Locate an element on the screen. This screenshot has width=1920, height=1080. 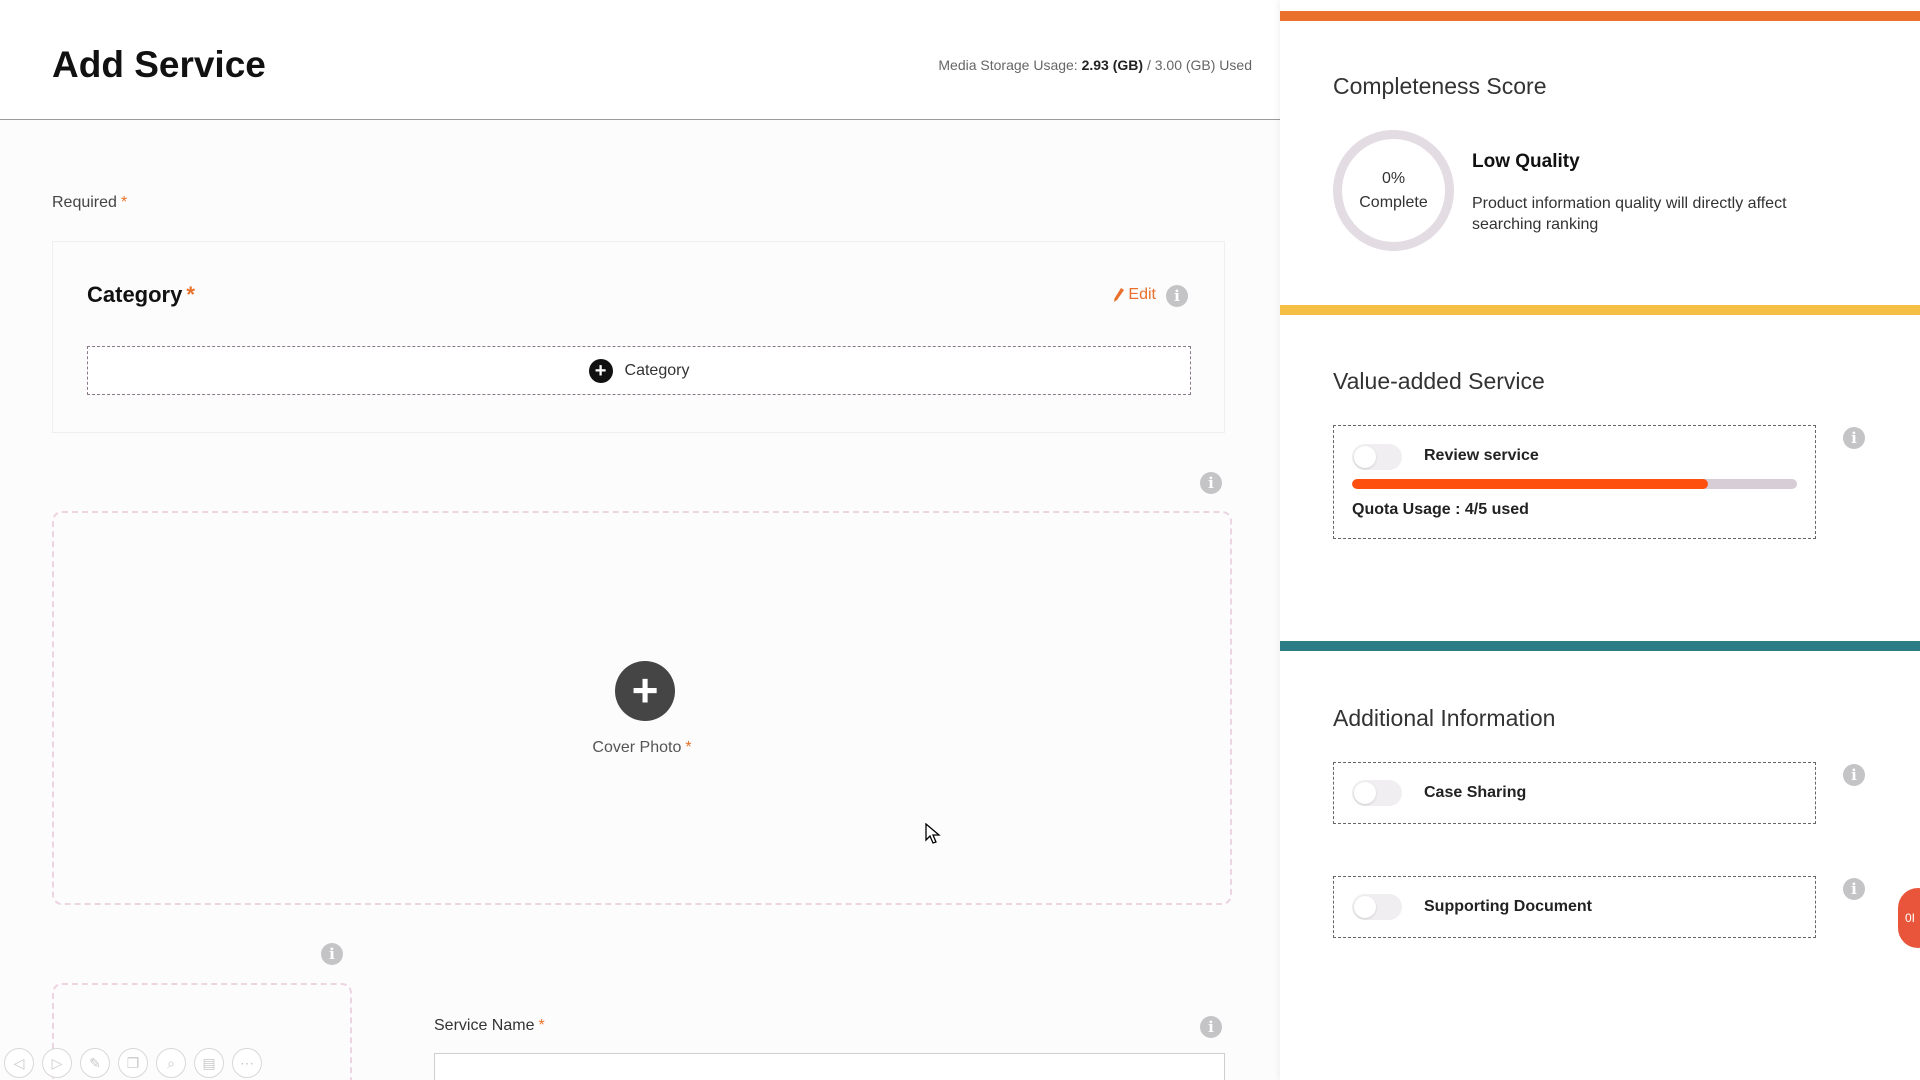
quota-usage-text: Quota Usage : 4/5 used is located at coordinates (1440, 509).